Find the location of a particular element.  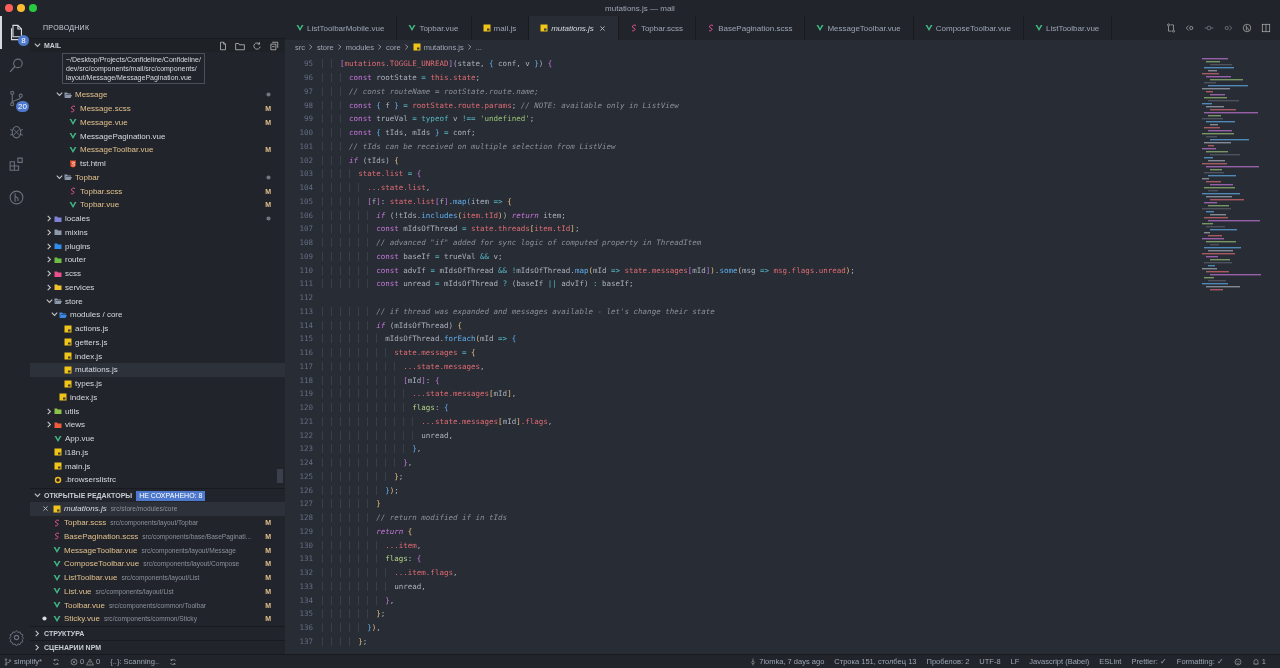

tree-item: tst.html is located at coordinates (157, 163).